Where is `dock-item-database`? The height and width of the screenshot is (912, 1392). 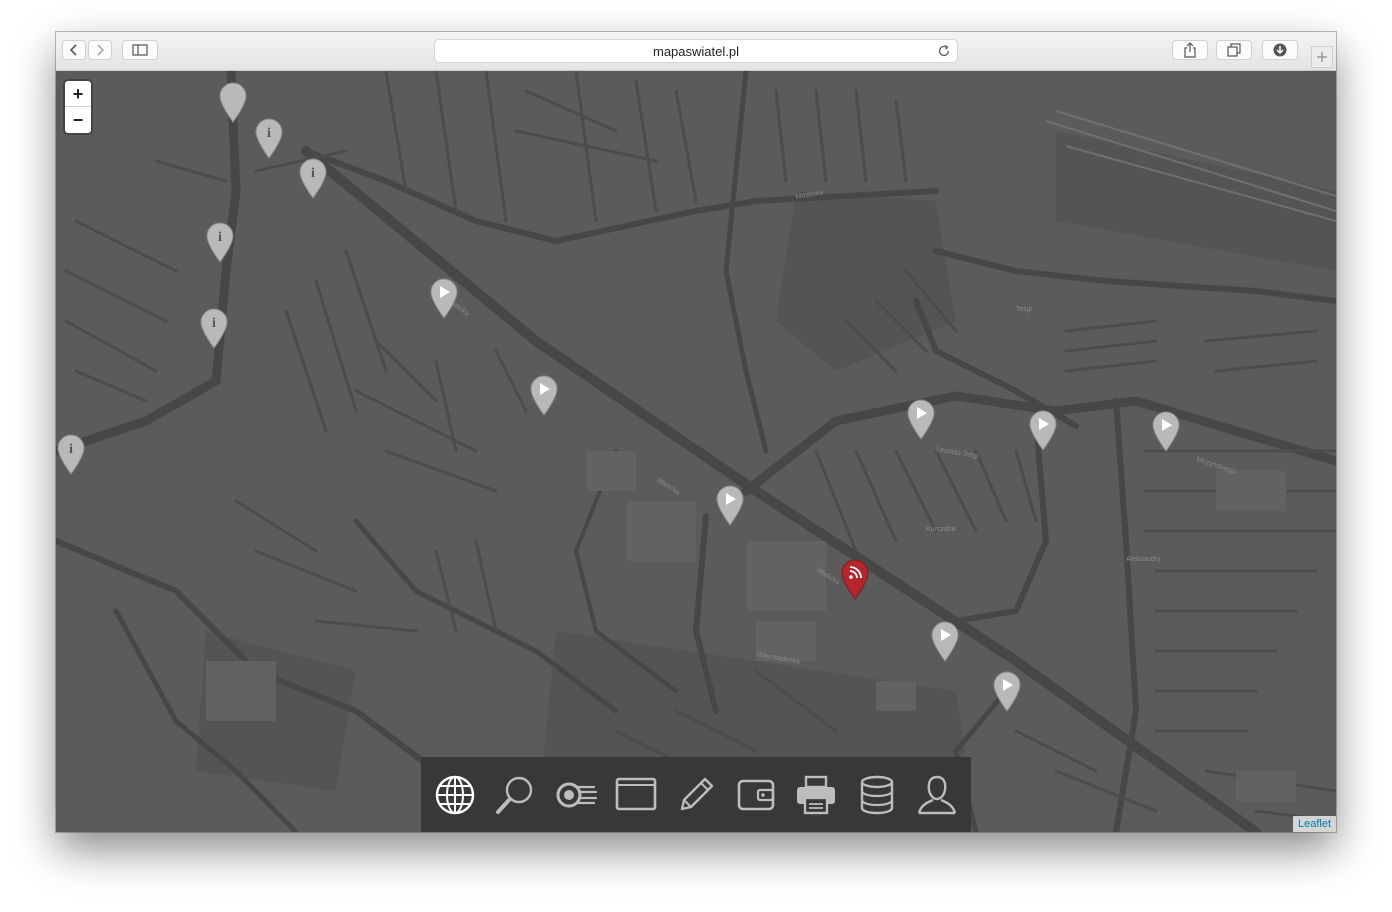 dock-item-database is located at coordinates (877, 795).